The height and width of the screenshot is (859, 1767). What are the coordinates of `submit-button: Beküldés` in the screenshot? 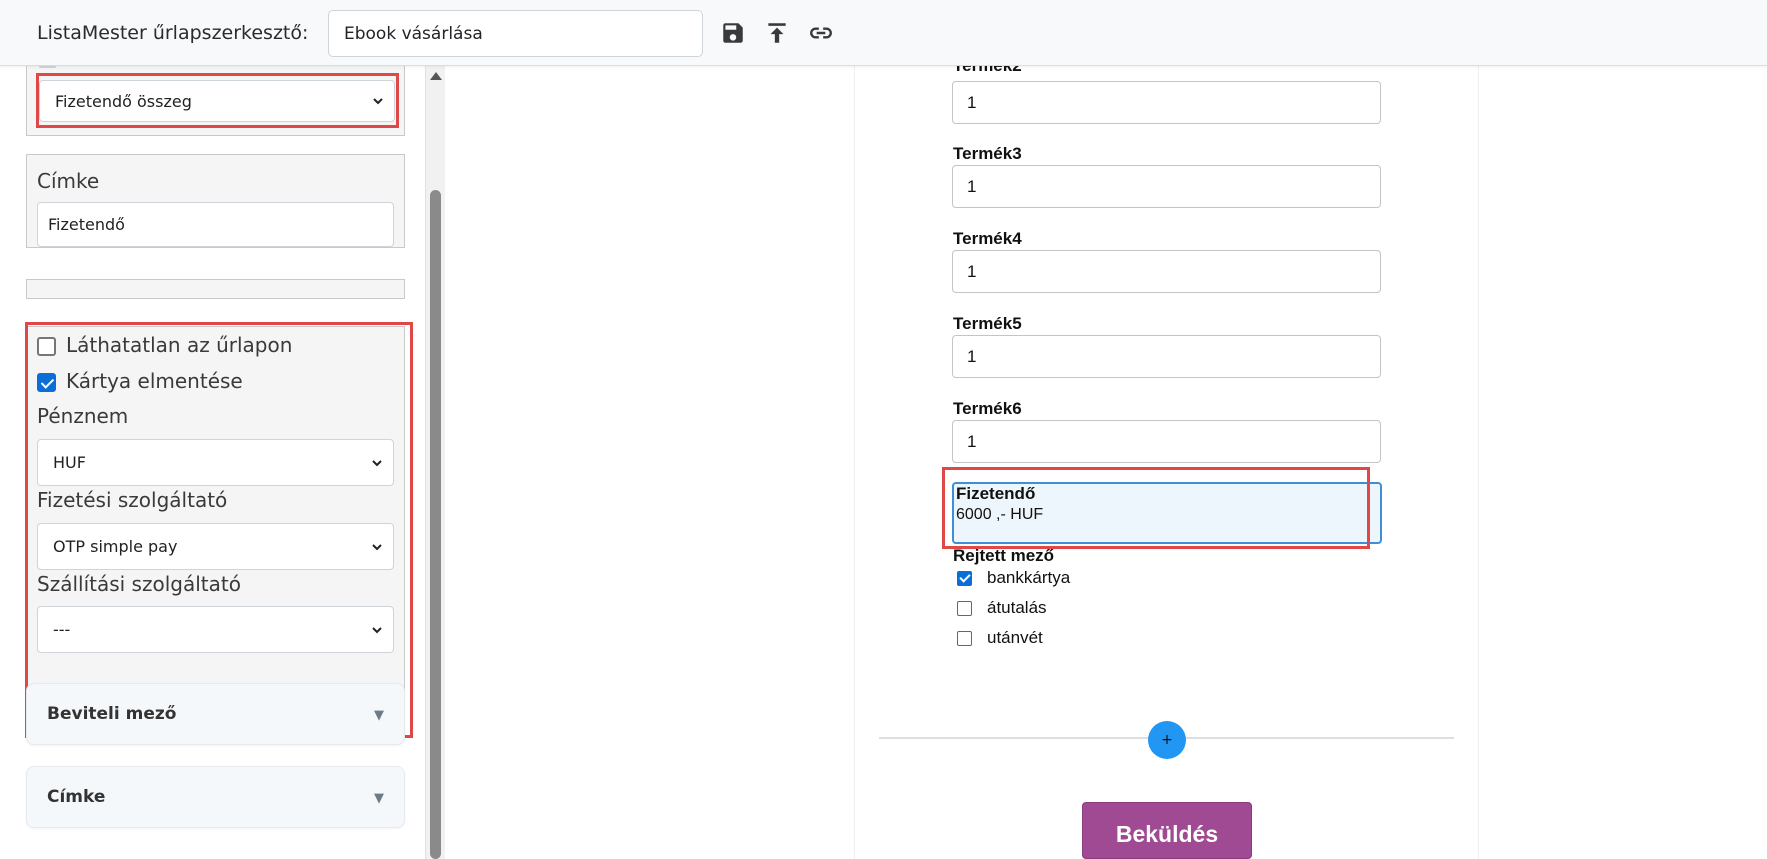 It's located at (1167, 830).